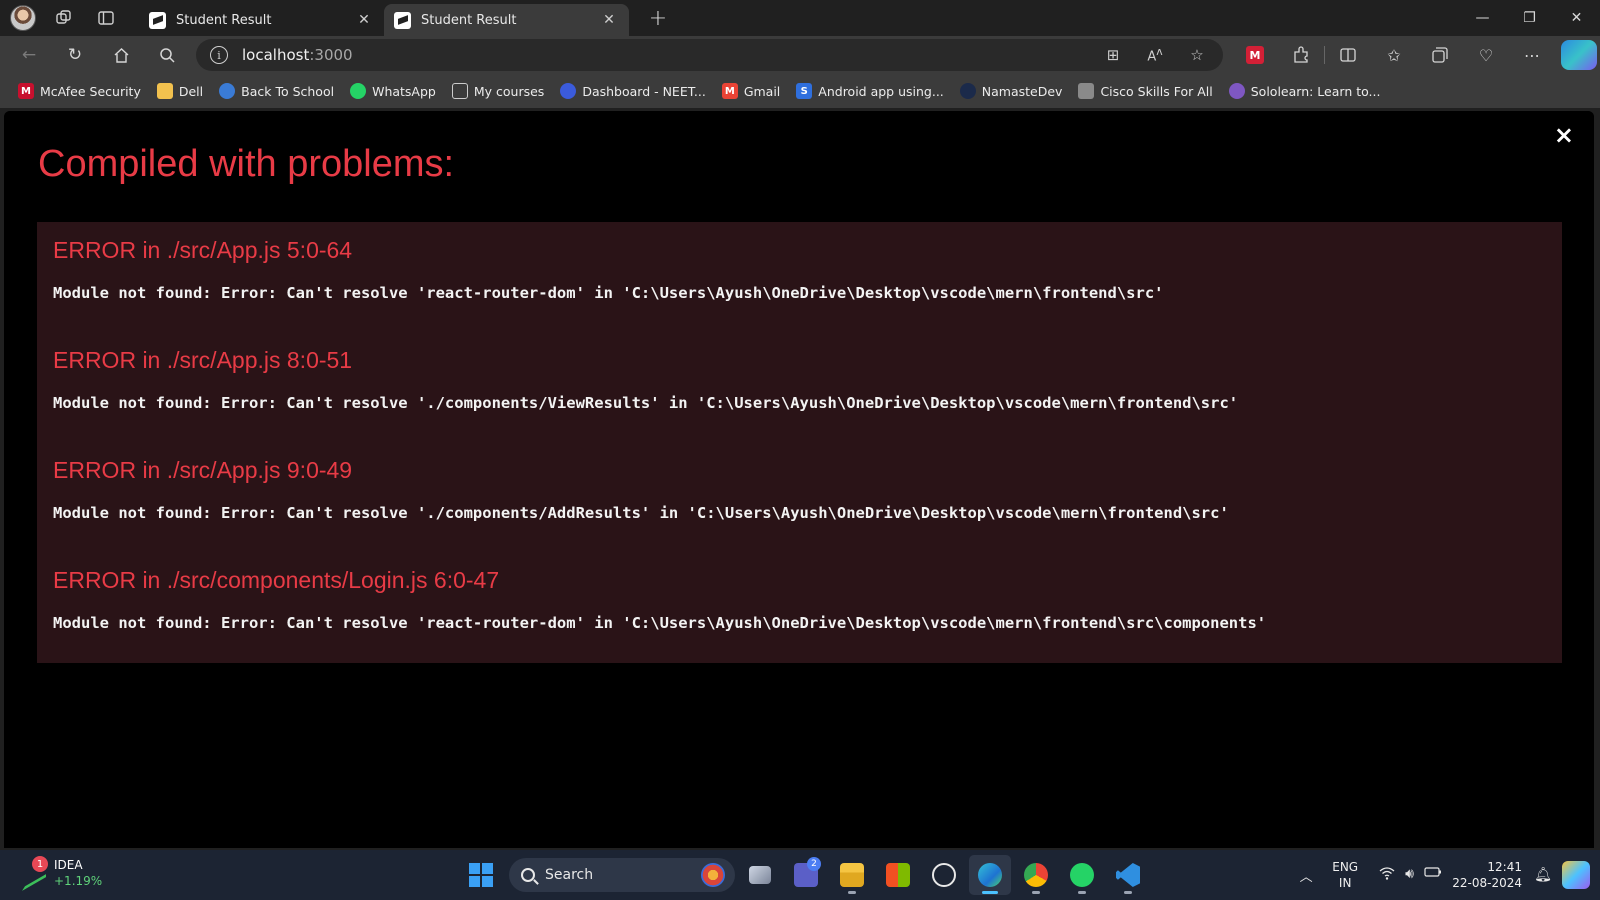 The image size is (1600, 900). I want to click on show-hidden-icons-icon: ︿, so click(1306, 875).